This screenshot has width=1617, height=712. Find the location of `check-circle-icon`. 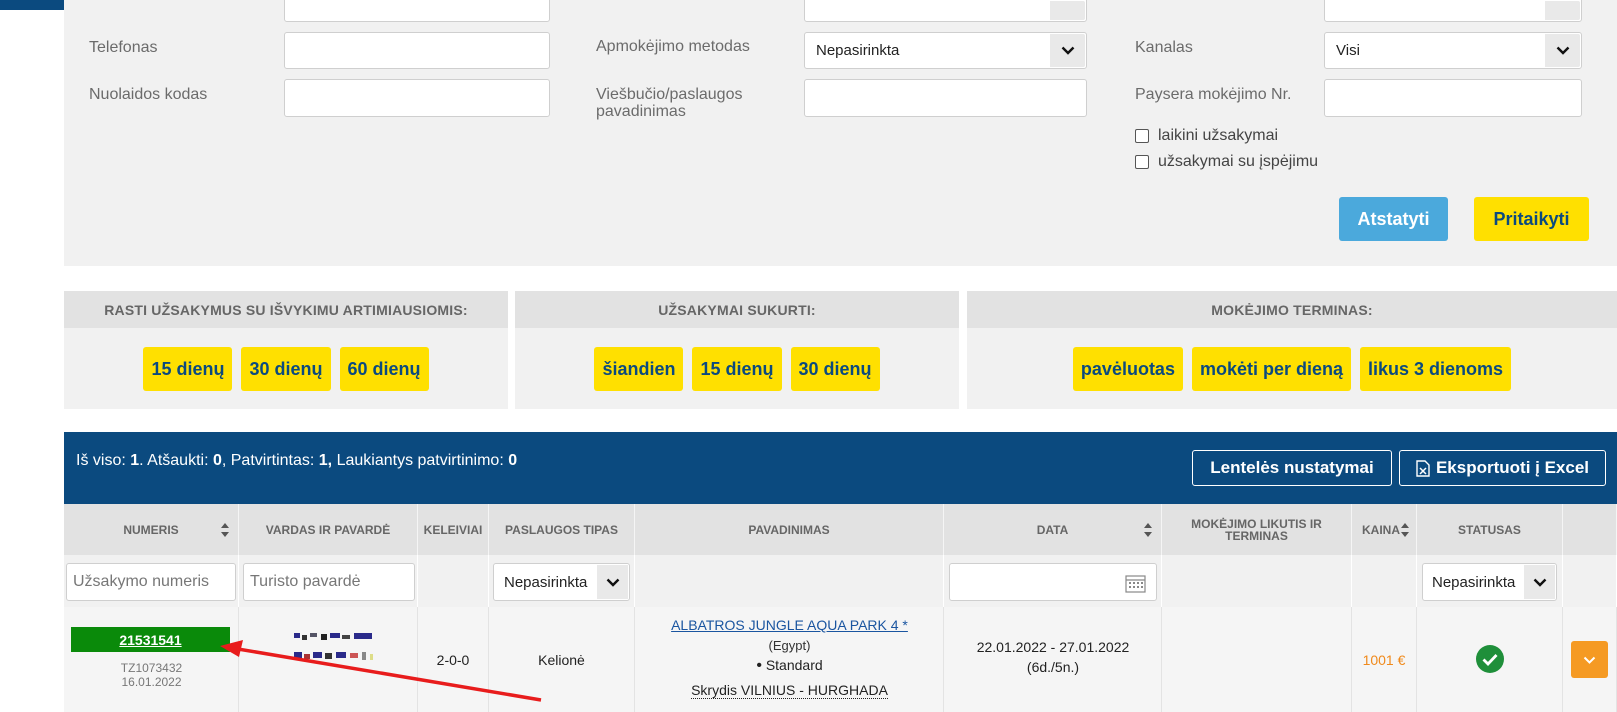

check-circle-icon is located at coordinates (1490, 659).